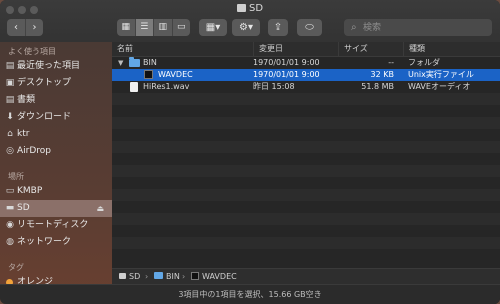  What do you see at coordinates (56, 100) in the screenshot?
I see `sidebar-item-documents: ▤ 書類` at bounding box center [56, 100].